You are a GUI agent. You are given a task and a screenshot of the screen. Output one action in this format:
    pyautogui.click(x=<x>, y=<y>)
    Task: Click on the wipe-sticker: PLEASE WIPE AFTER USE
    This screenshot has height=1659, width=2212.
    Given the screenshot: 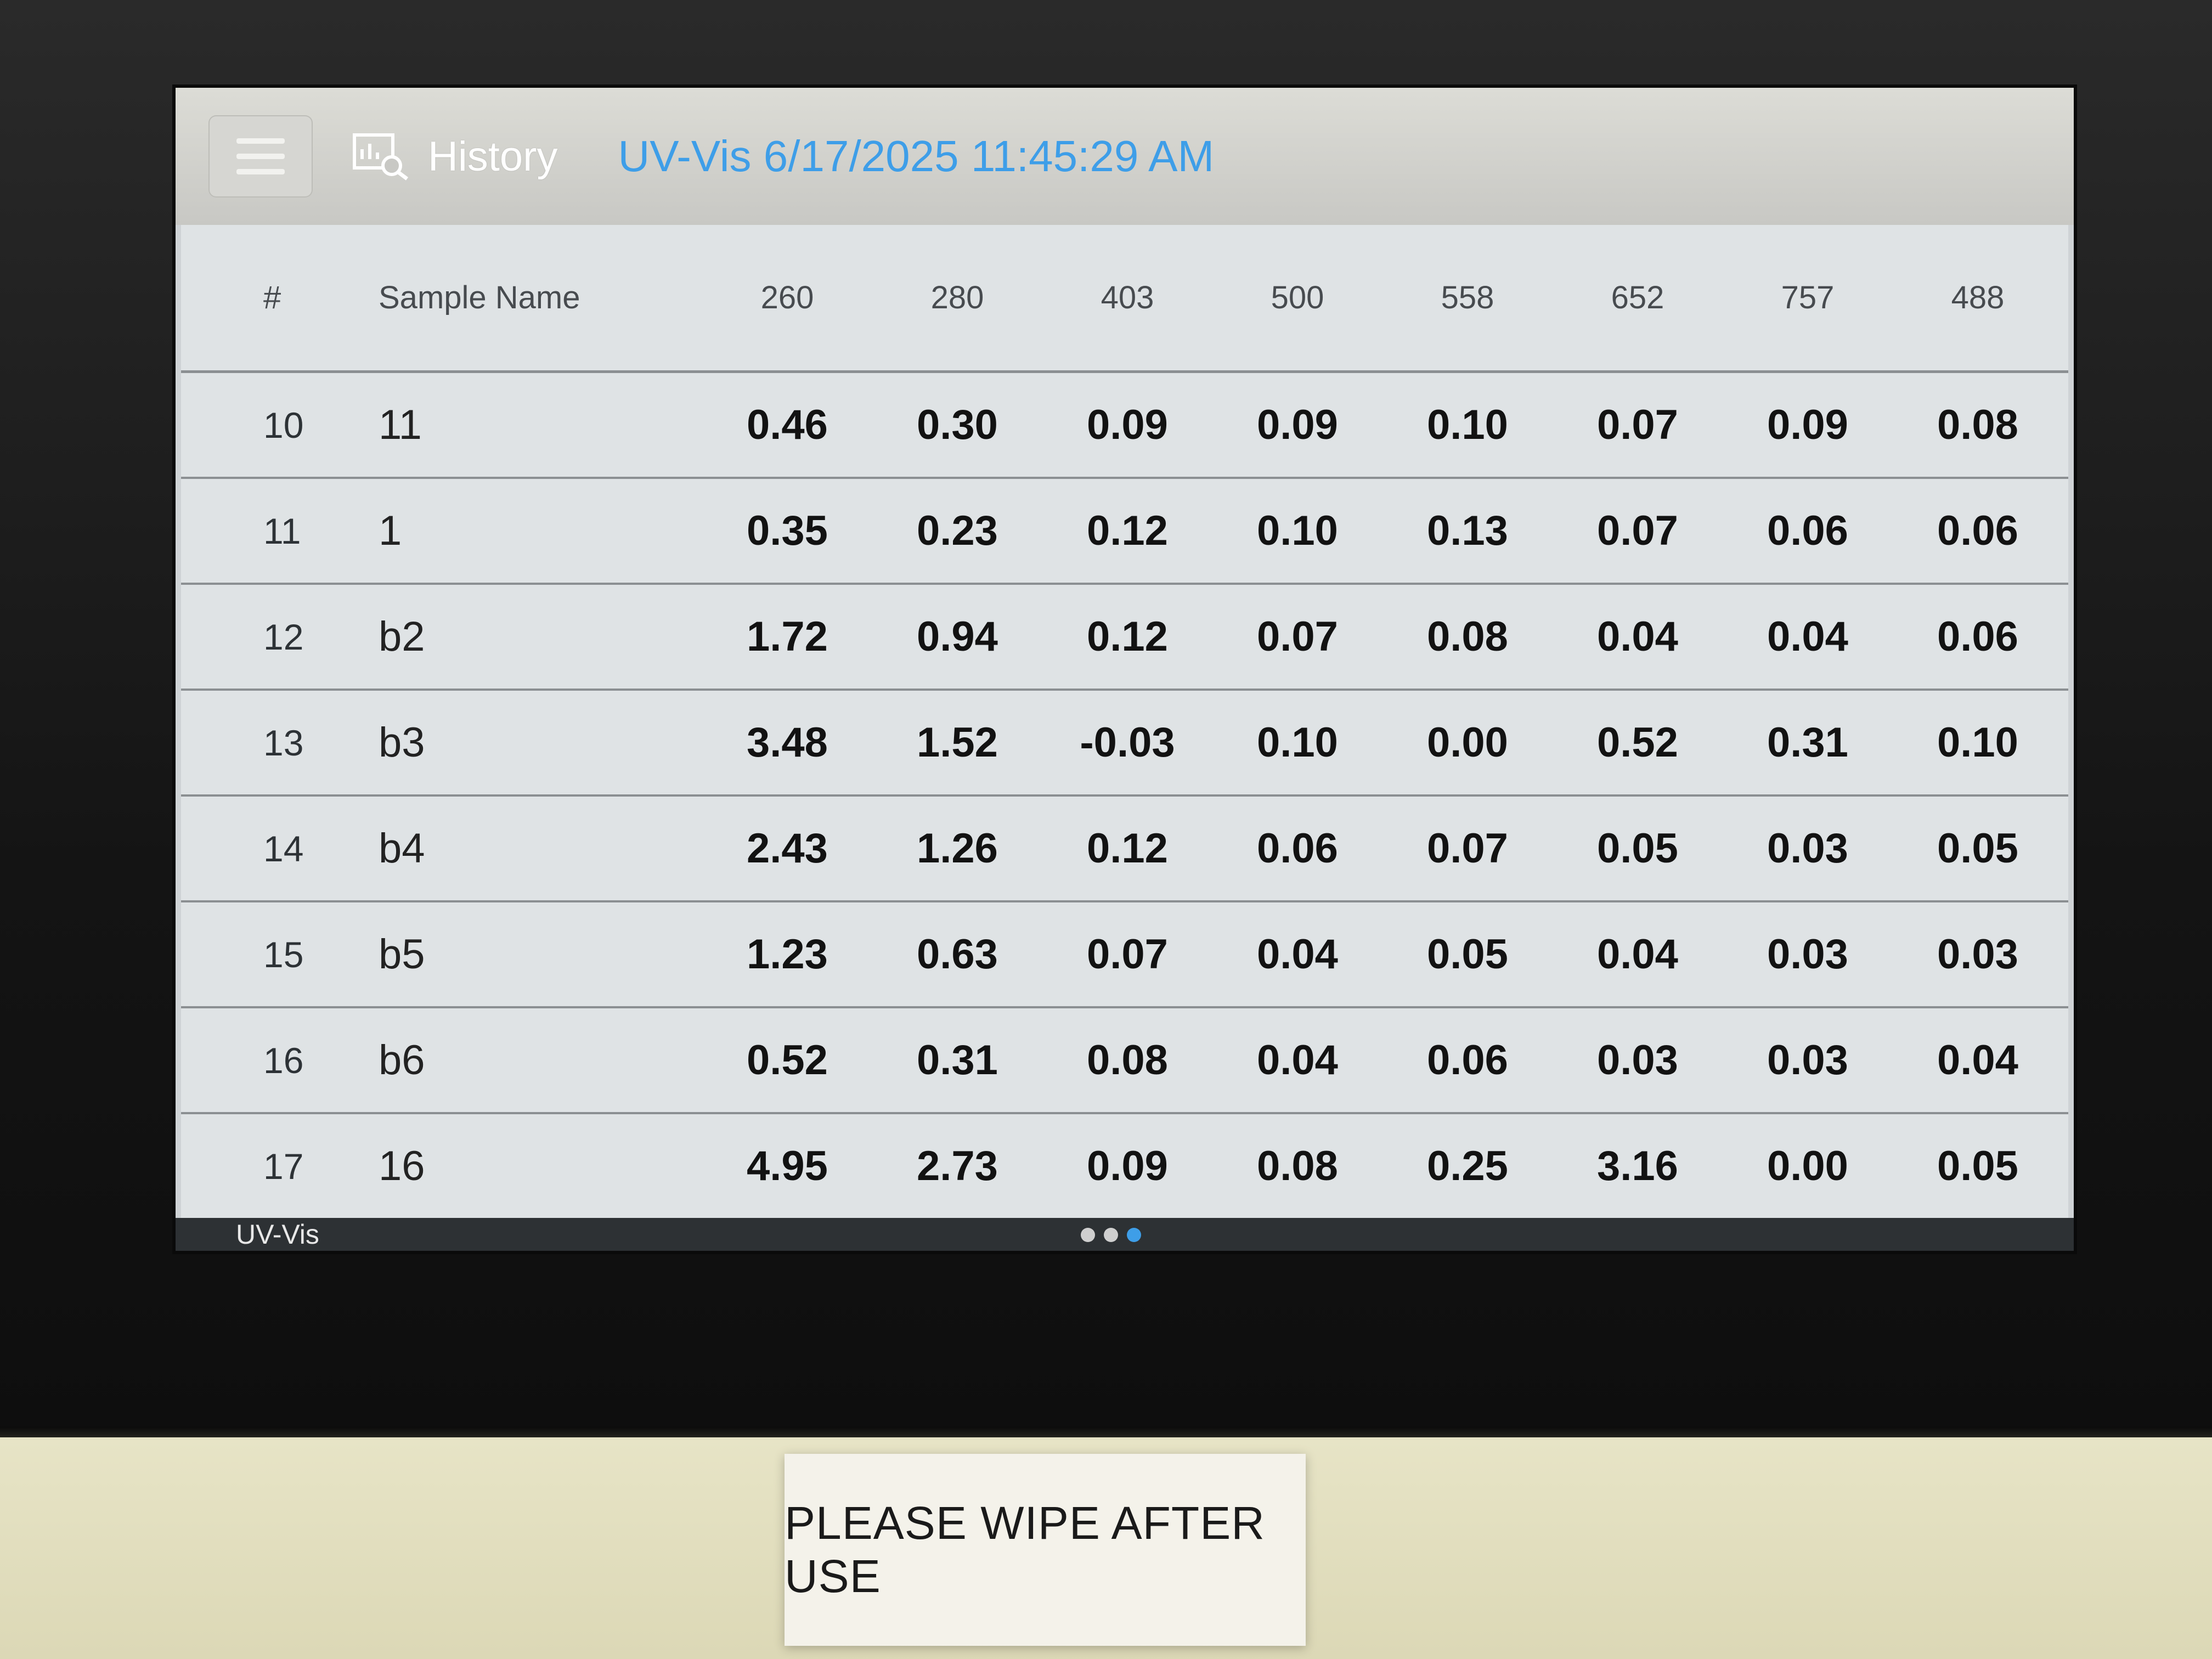 What is the action you would take?
    pyautogui.click(x=1046, y=1550)
    